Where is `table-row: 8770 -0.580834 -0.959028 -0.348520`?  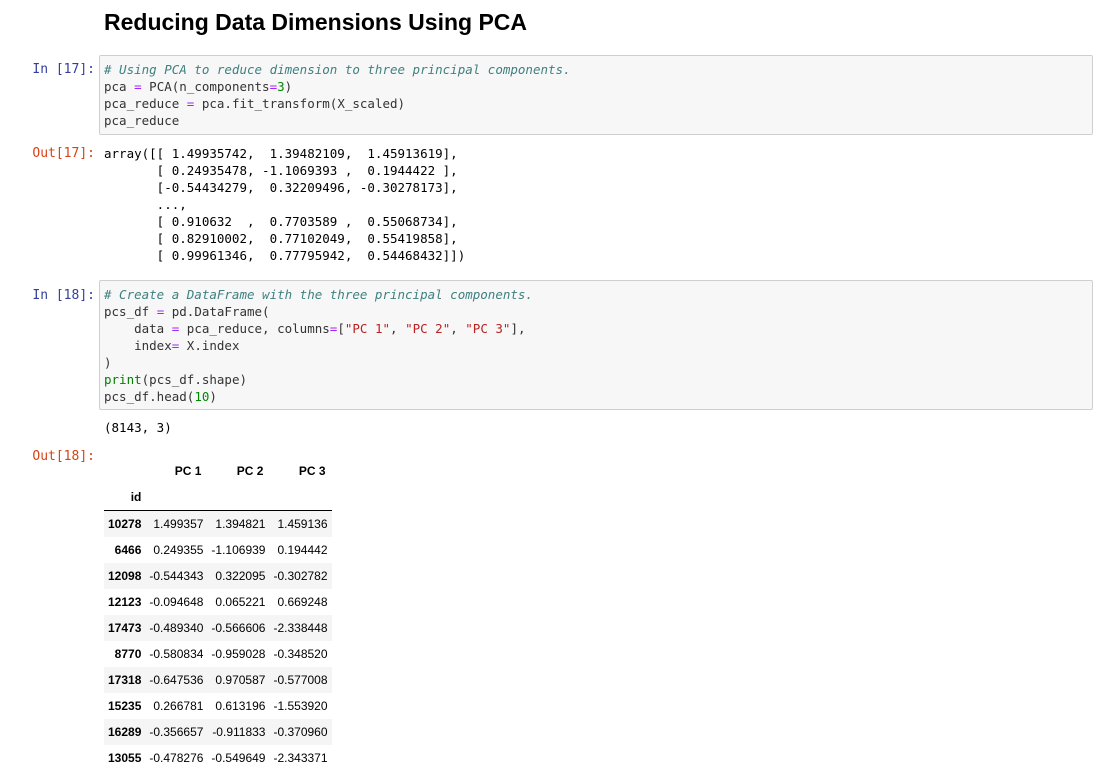
table-row: 8770 -0.580834 -0.959028 -0.348520 is located at coordinates (218, 654).